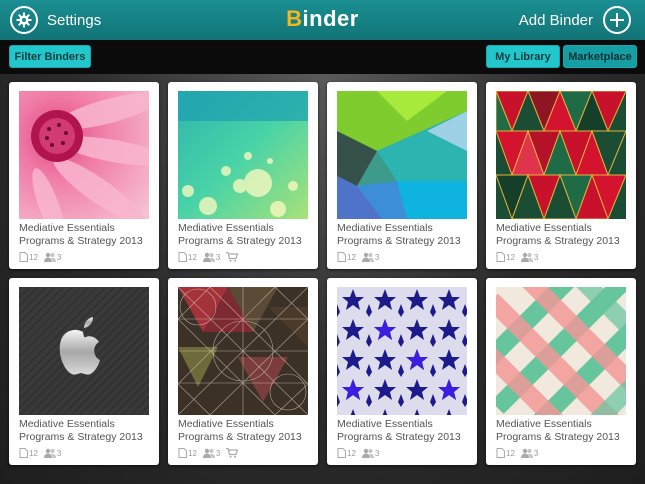 The width and height of the screenshot is (645, 484). I want to click on my-library-tab: My Library, so click(523, 56).